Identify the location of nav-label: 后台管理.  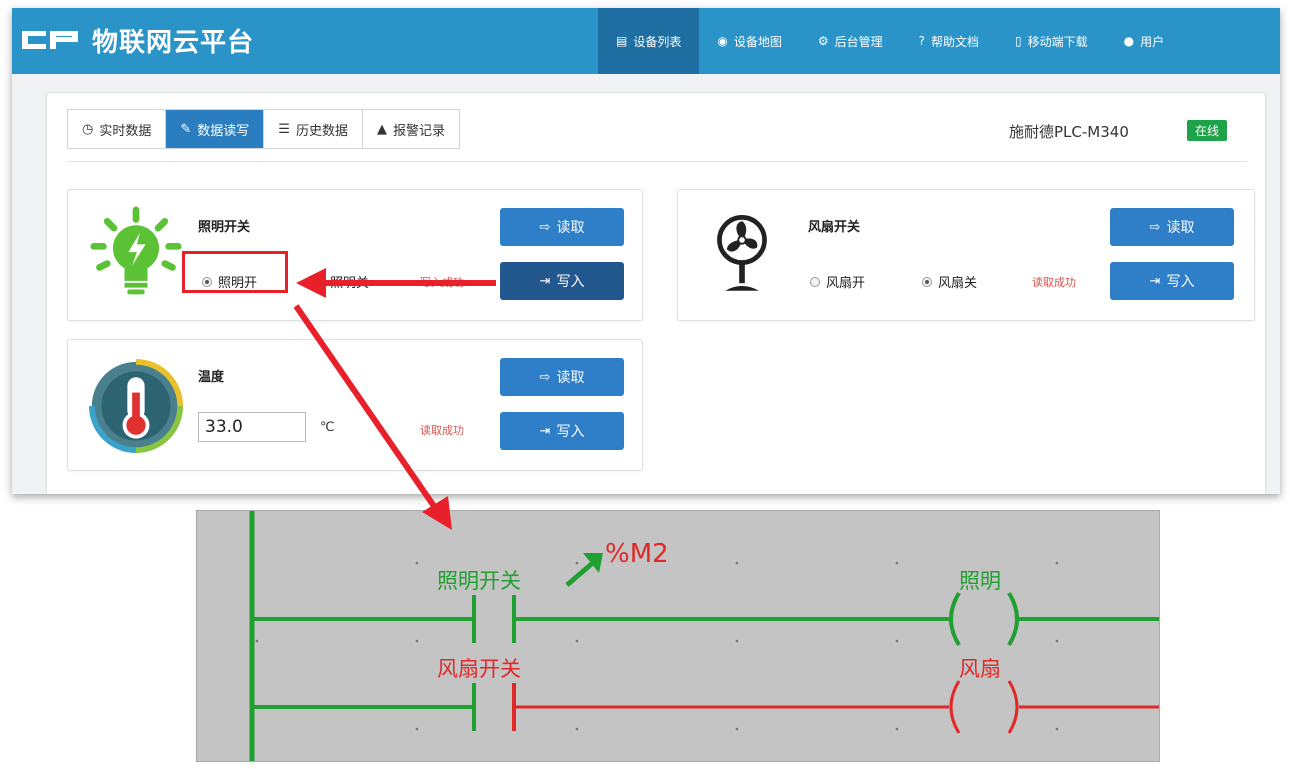
(858, 41).